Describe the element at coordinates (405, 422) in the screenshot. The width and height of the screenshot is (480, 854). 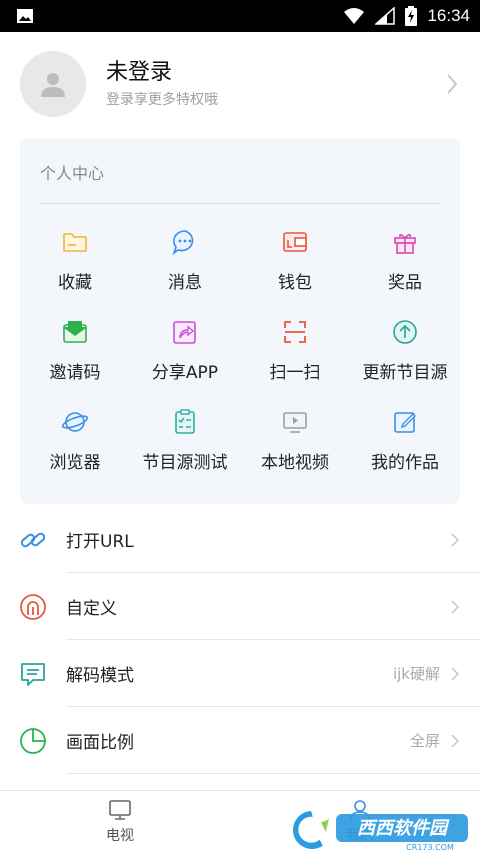
I see `edit-icon` at that location.